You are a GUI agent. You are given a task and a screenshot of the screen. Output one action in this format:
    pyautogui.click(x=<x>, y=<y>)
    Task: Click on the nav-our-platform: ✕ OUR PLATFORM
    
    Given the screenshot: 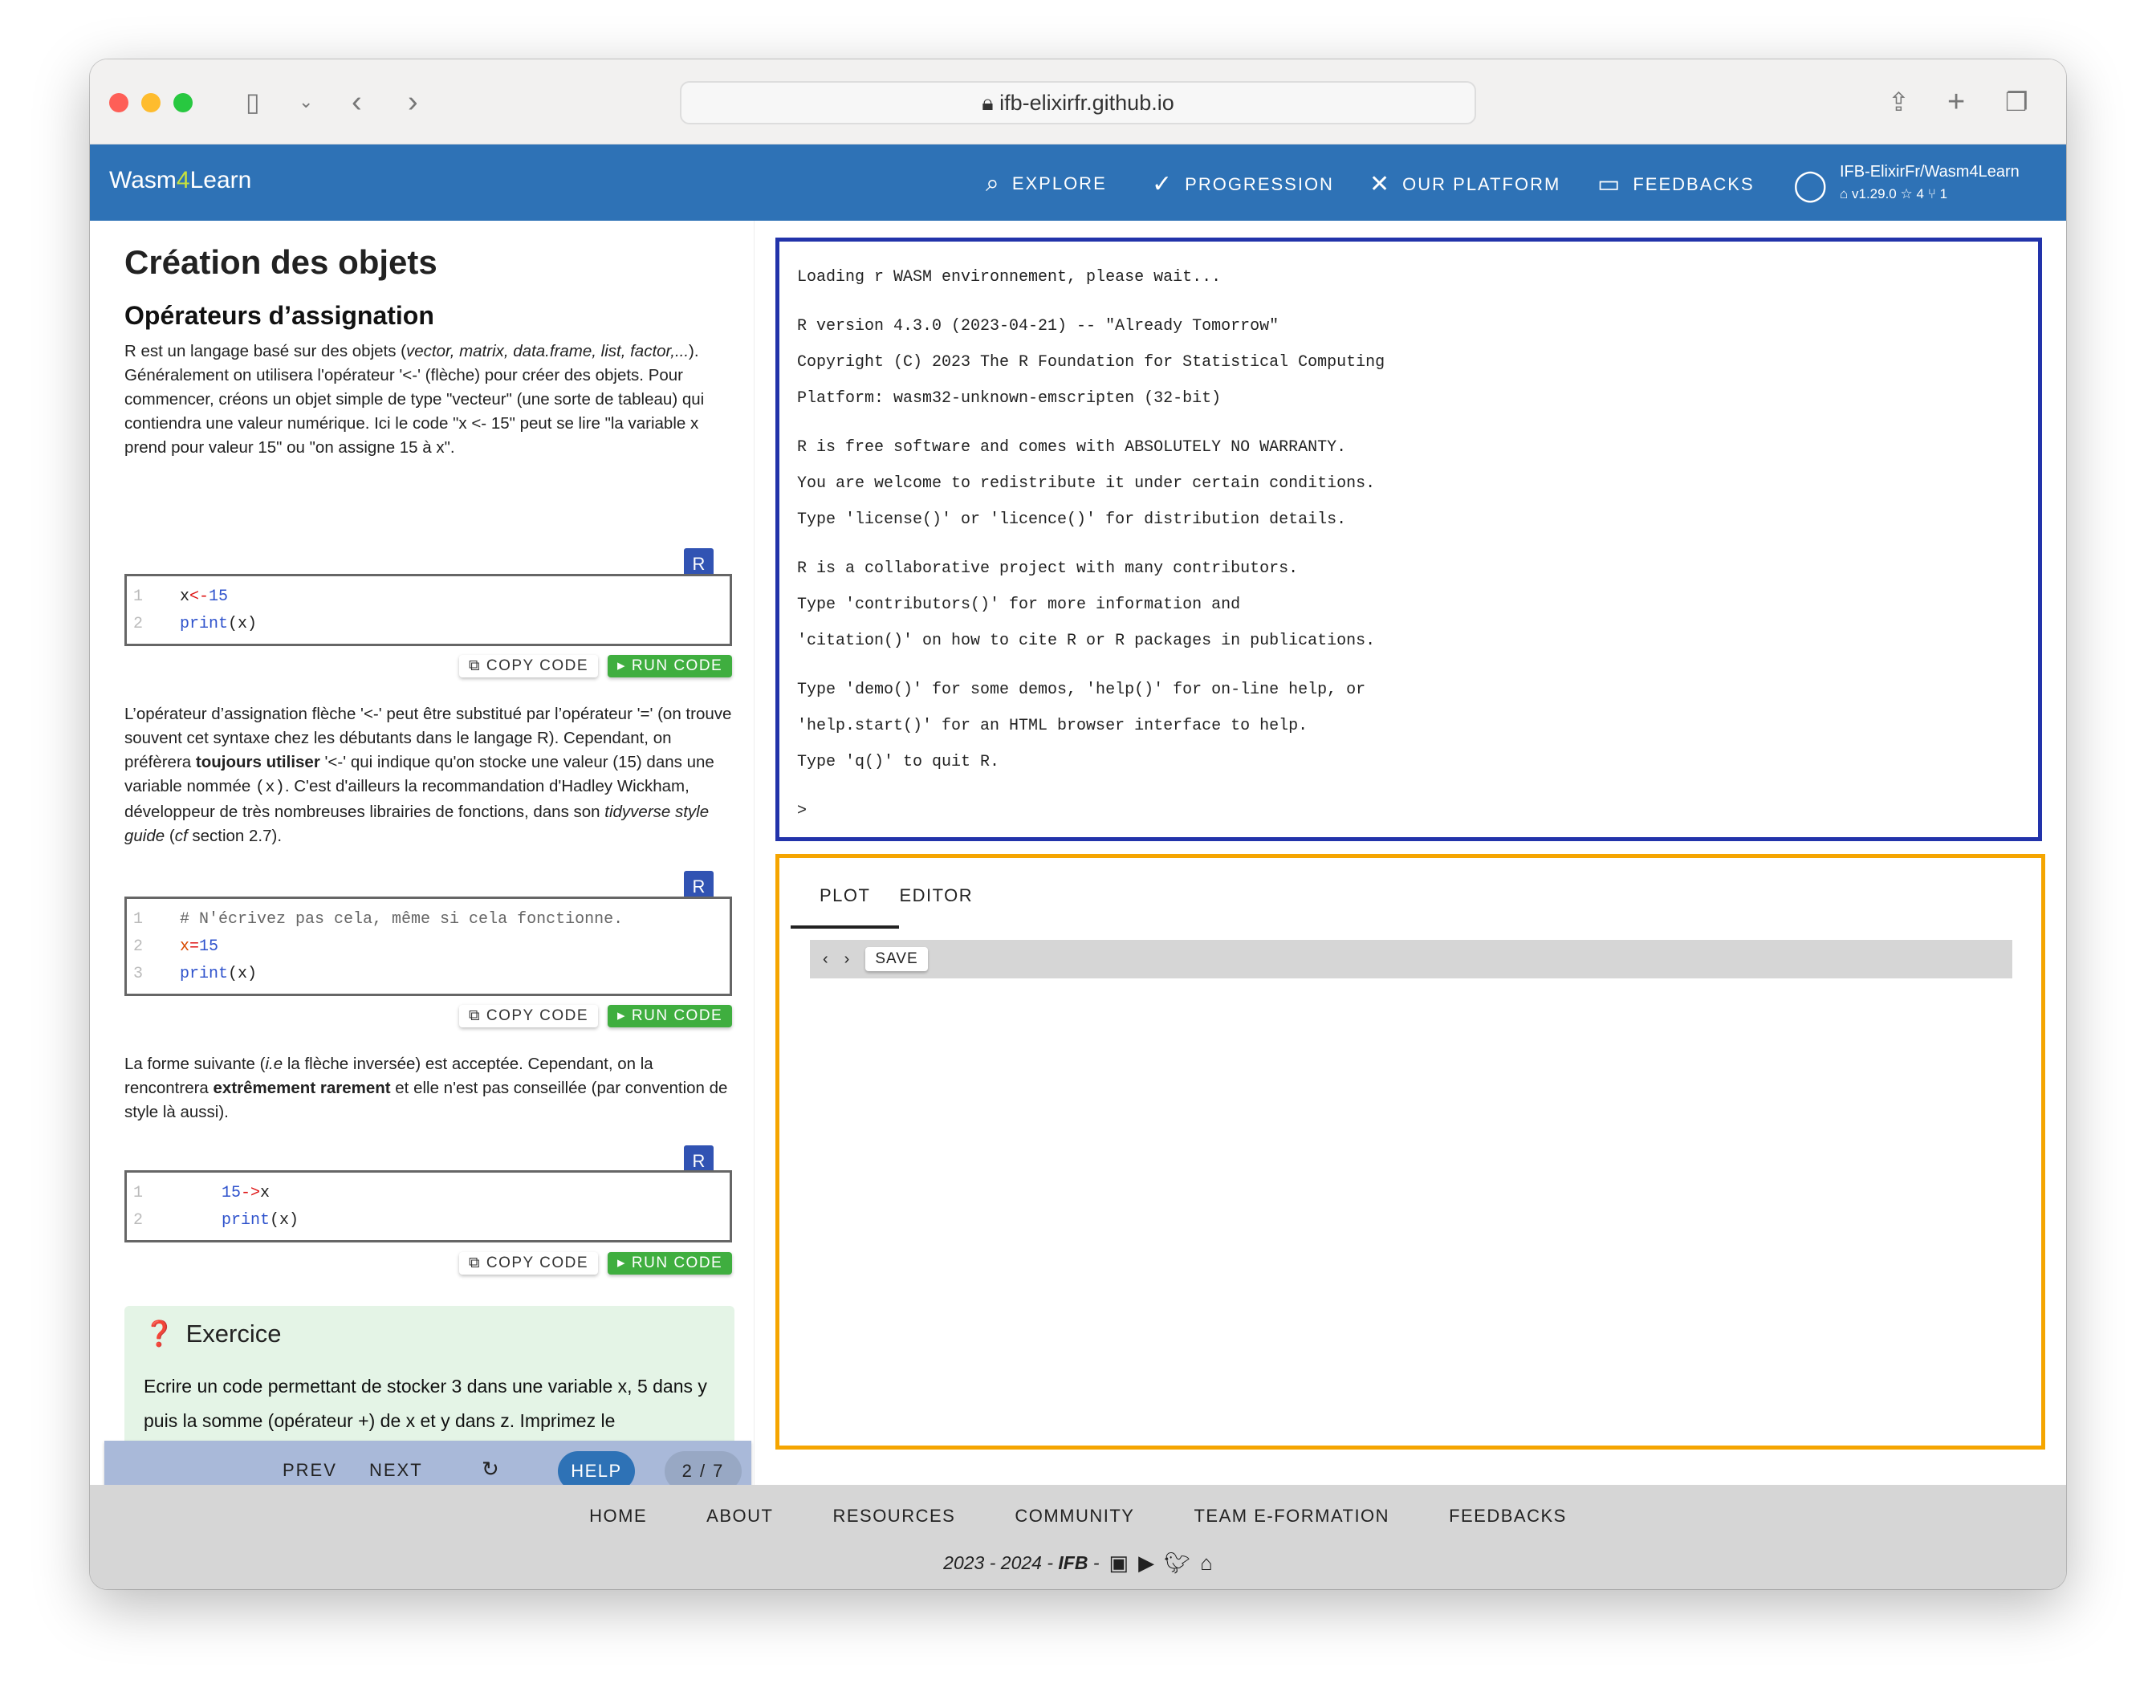 What is the action you would take?
    pyautogui.click(x=1464, y=184)
    